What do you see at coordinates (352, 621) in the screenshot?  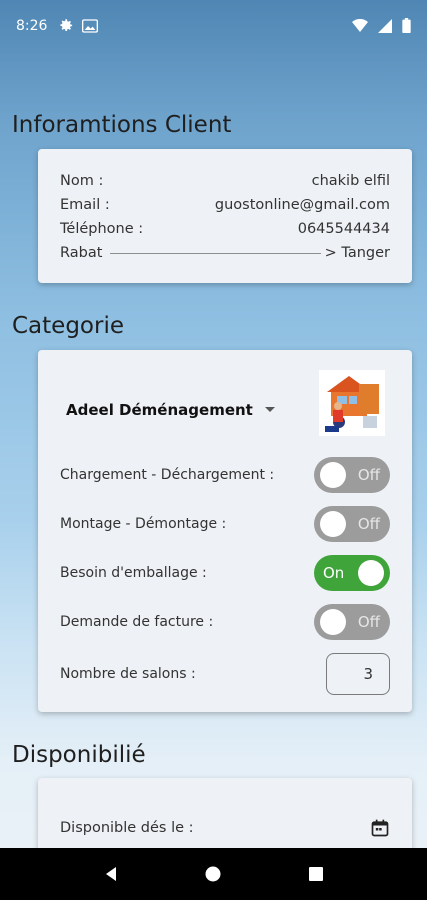 I see `facture-toggle: Off` at bounding box center [352, 621].